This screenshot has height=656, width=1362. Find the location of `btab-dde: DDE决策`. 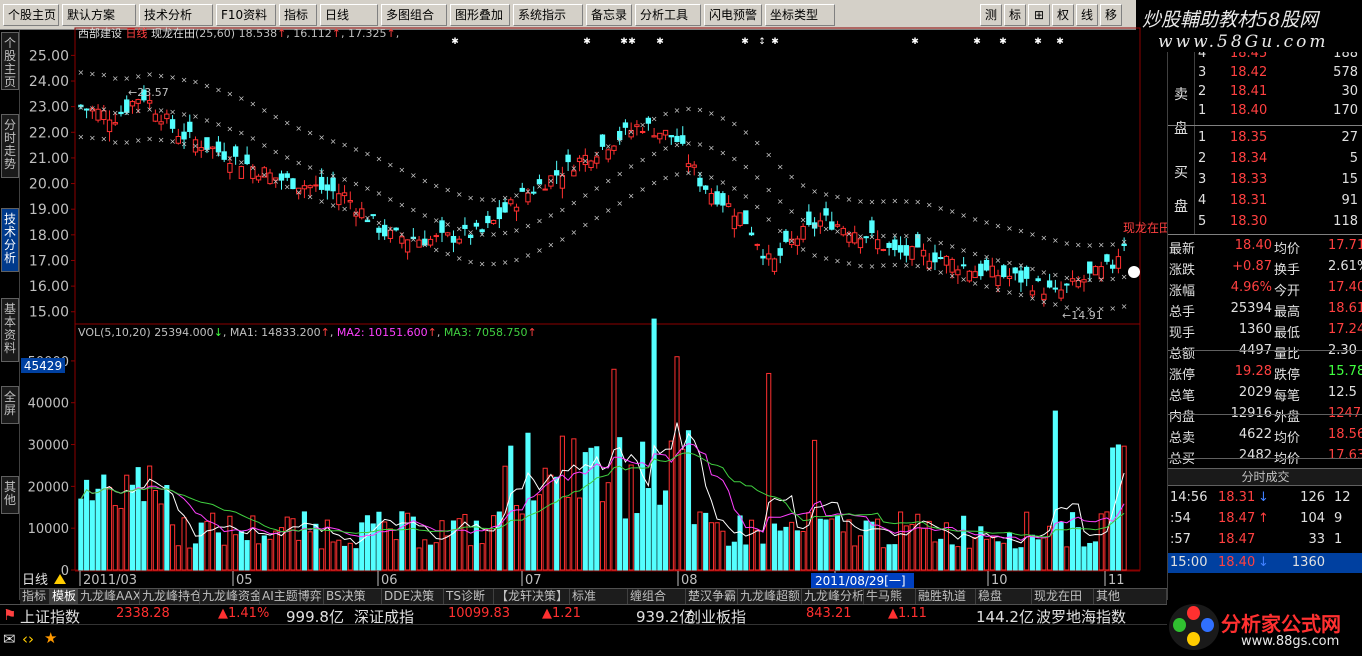

btab-dde: DDE决策 is located at coordinates (413, 596).